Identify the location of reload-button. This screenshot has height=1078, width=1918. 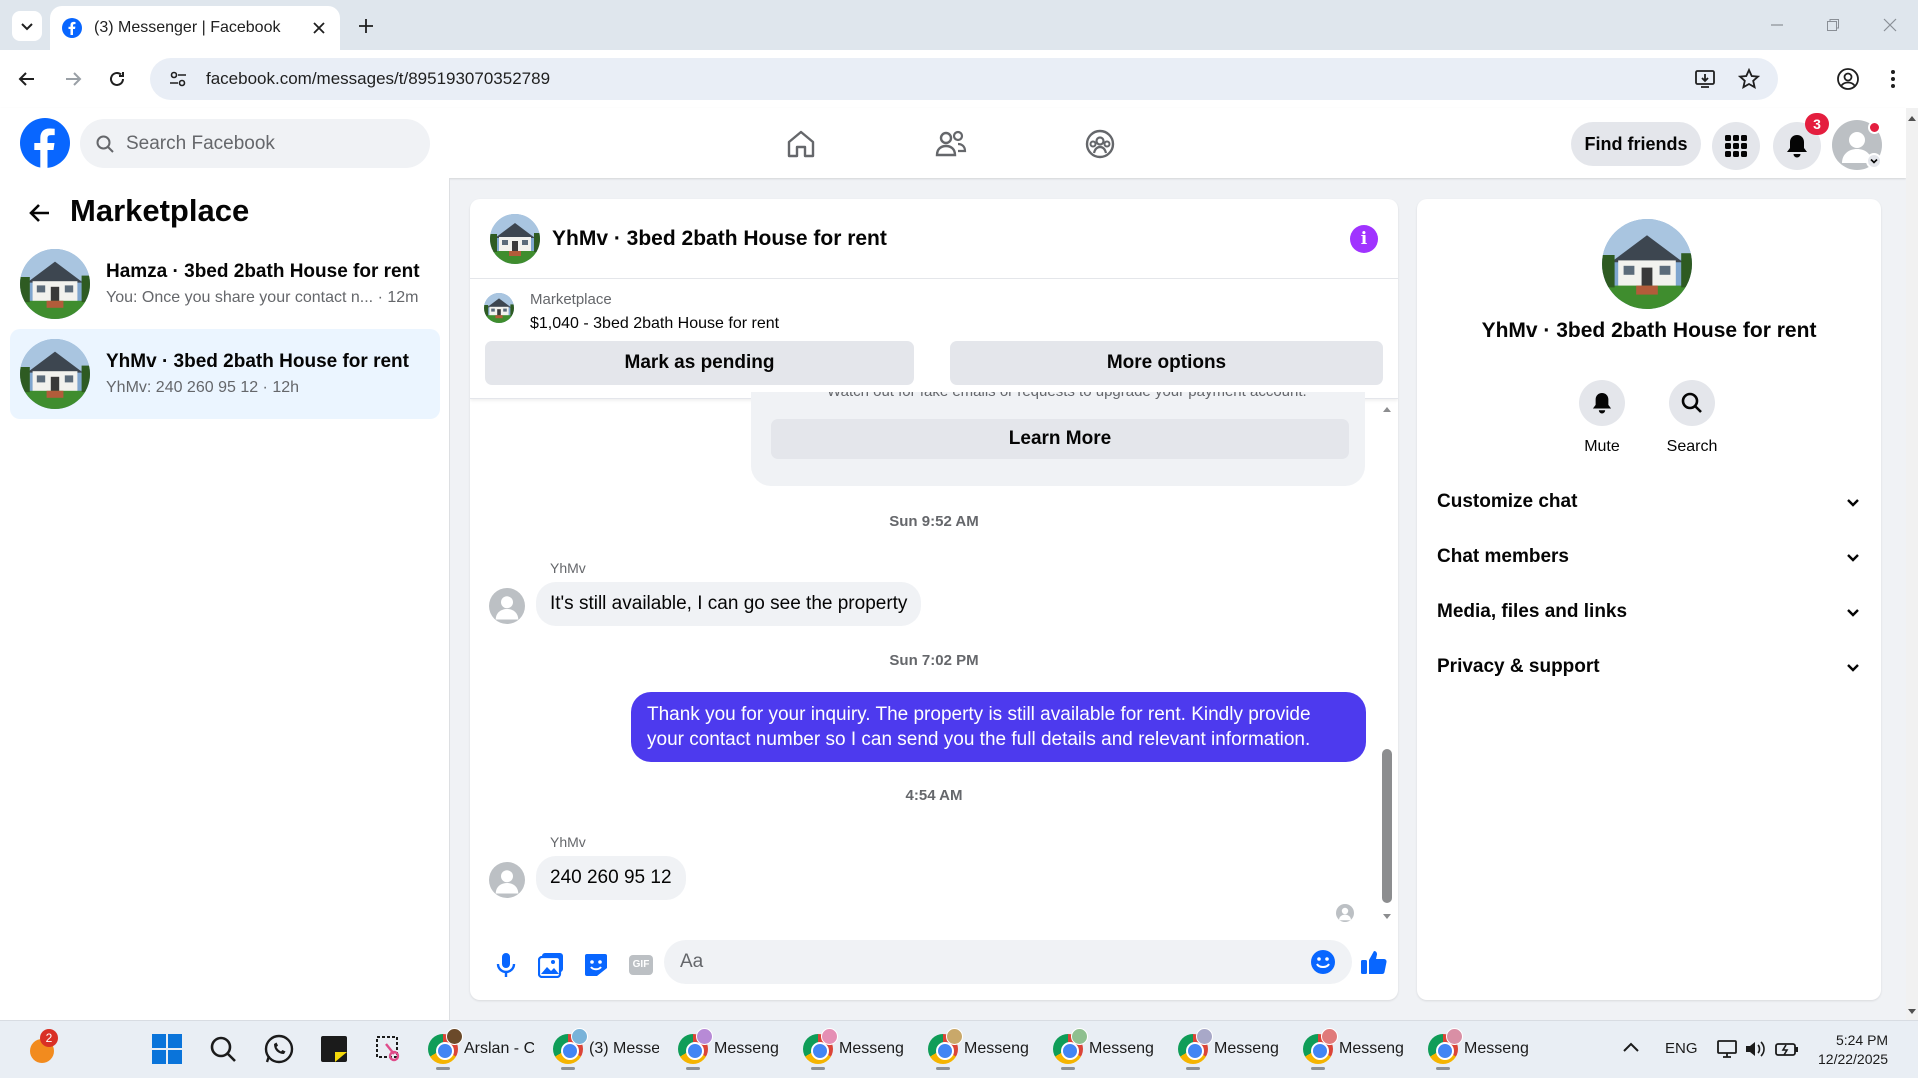
(117, 79).